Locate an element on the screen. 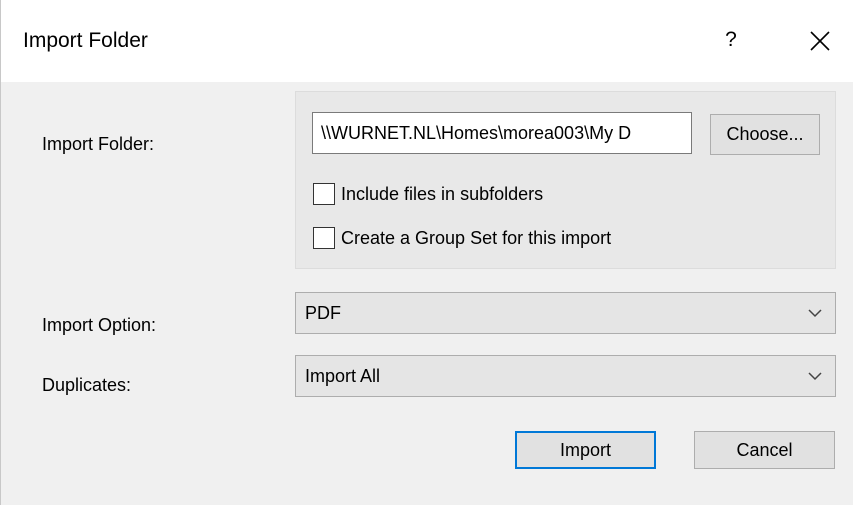 The image size is (853, 505). duplicates-label: Duplicates: is located at coordinates (87, 385).